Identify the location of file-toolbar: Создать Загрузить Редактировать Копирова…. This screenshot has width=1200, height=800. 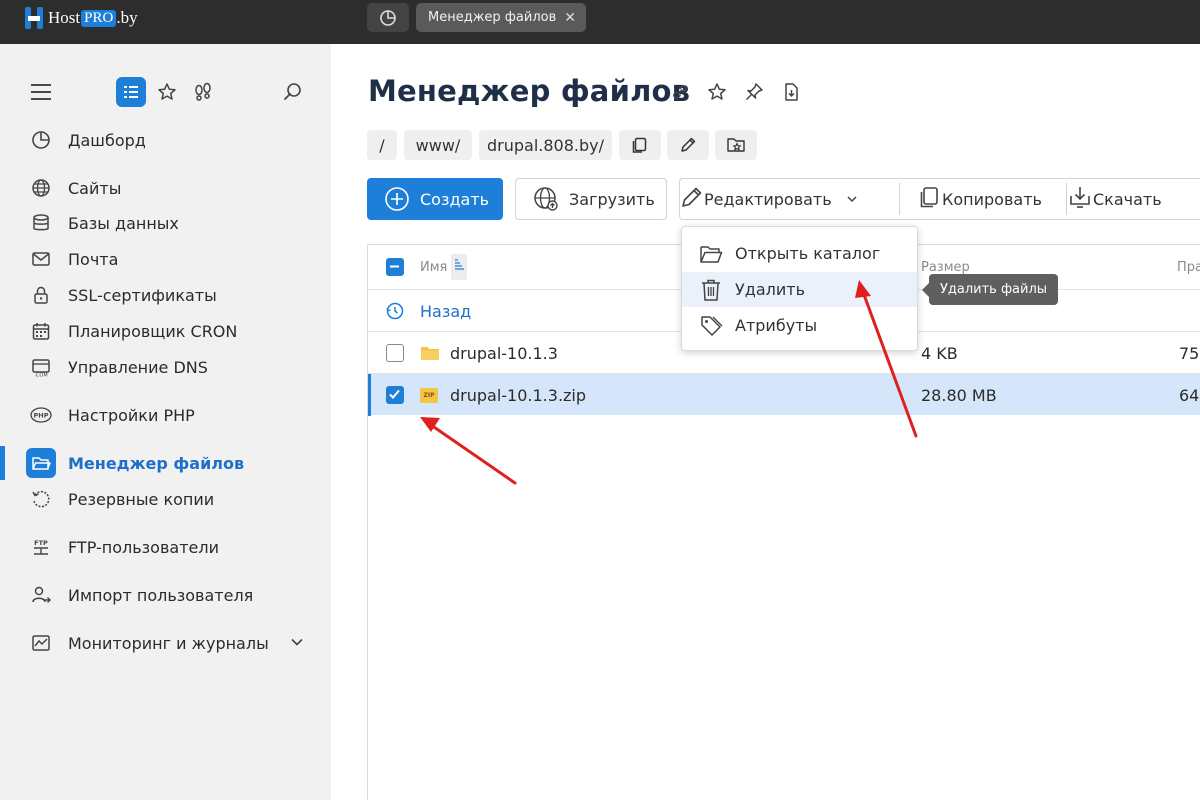
(783, 199).